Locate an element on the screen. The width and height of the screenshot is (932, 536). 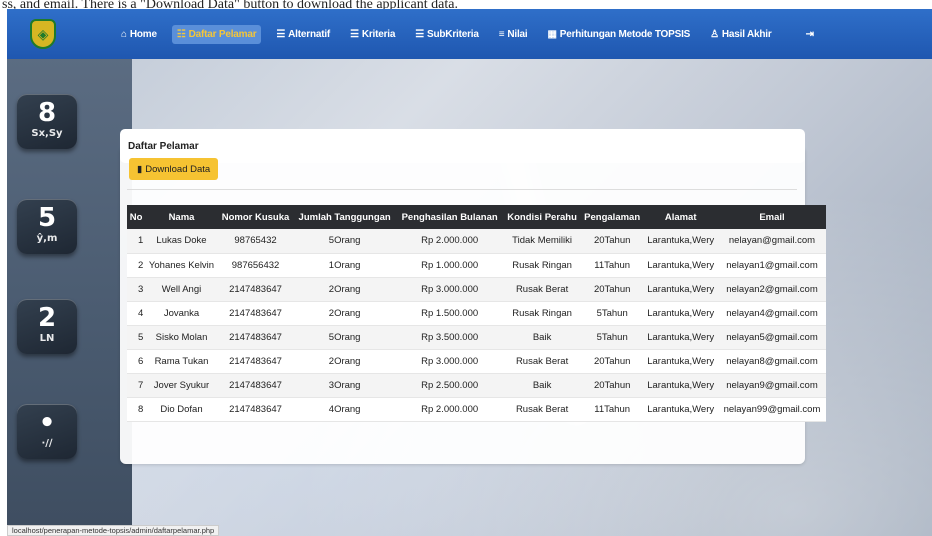
nav-item-subkriteria: ☰ SubKriteria is located at coordinates (446, 34).